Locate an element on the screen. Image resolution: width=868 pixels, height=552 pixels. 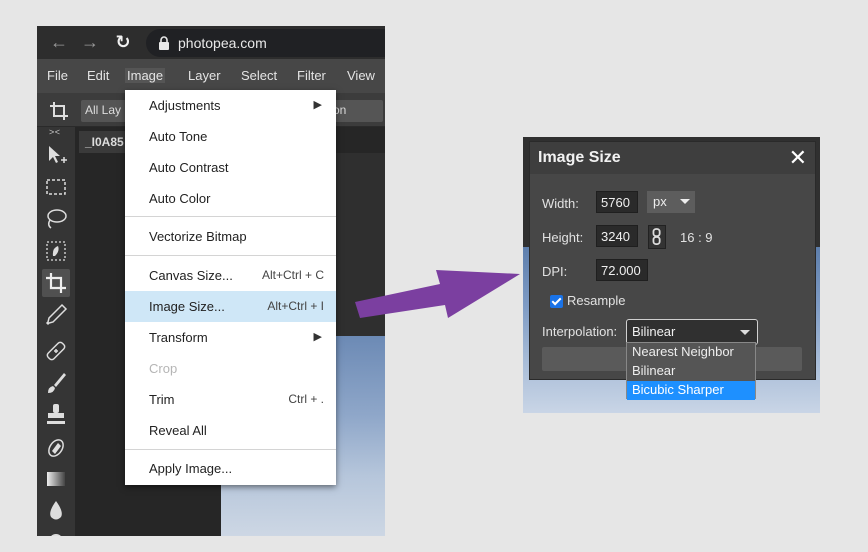
address-bar: photopea.com is located at coordinates (265, 43).